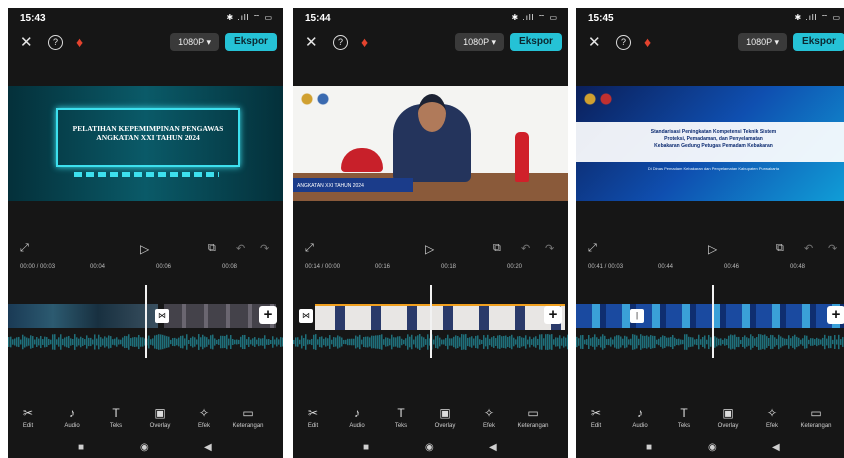 The image size is (844, 458). What do you see at coordinates (637, 316) in the screenshot?
I see `transition-icon: |` at bounding box center [637, 316].